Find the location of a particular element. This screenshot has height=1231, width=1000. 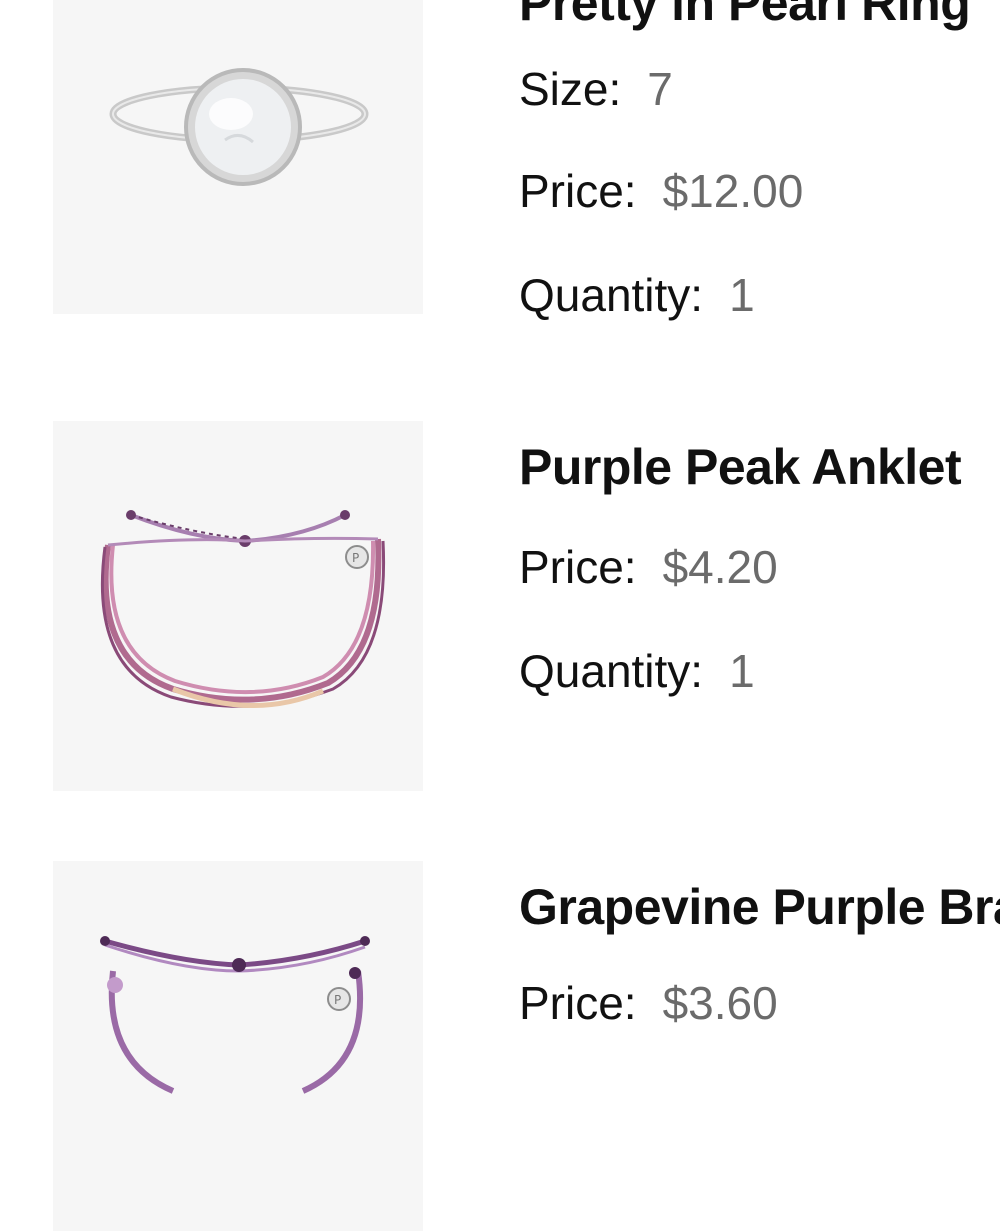

product-title: Pretty in Pearl Ring is located at coordinates (745, 14).